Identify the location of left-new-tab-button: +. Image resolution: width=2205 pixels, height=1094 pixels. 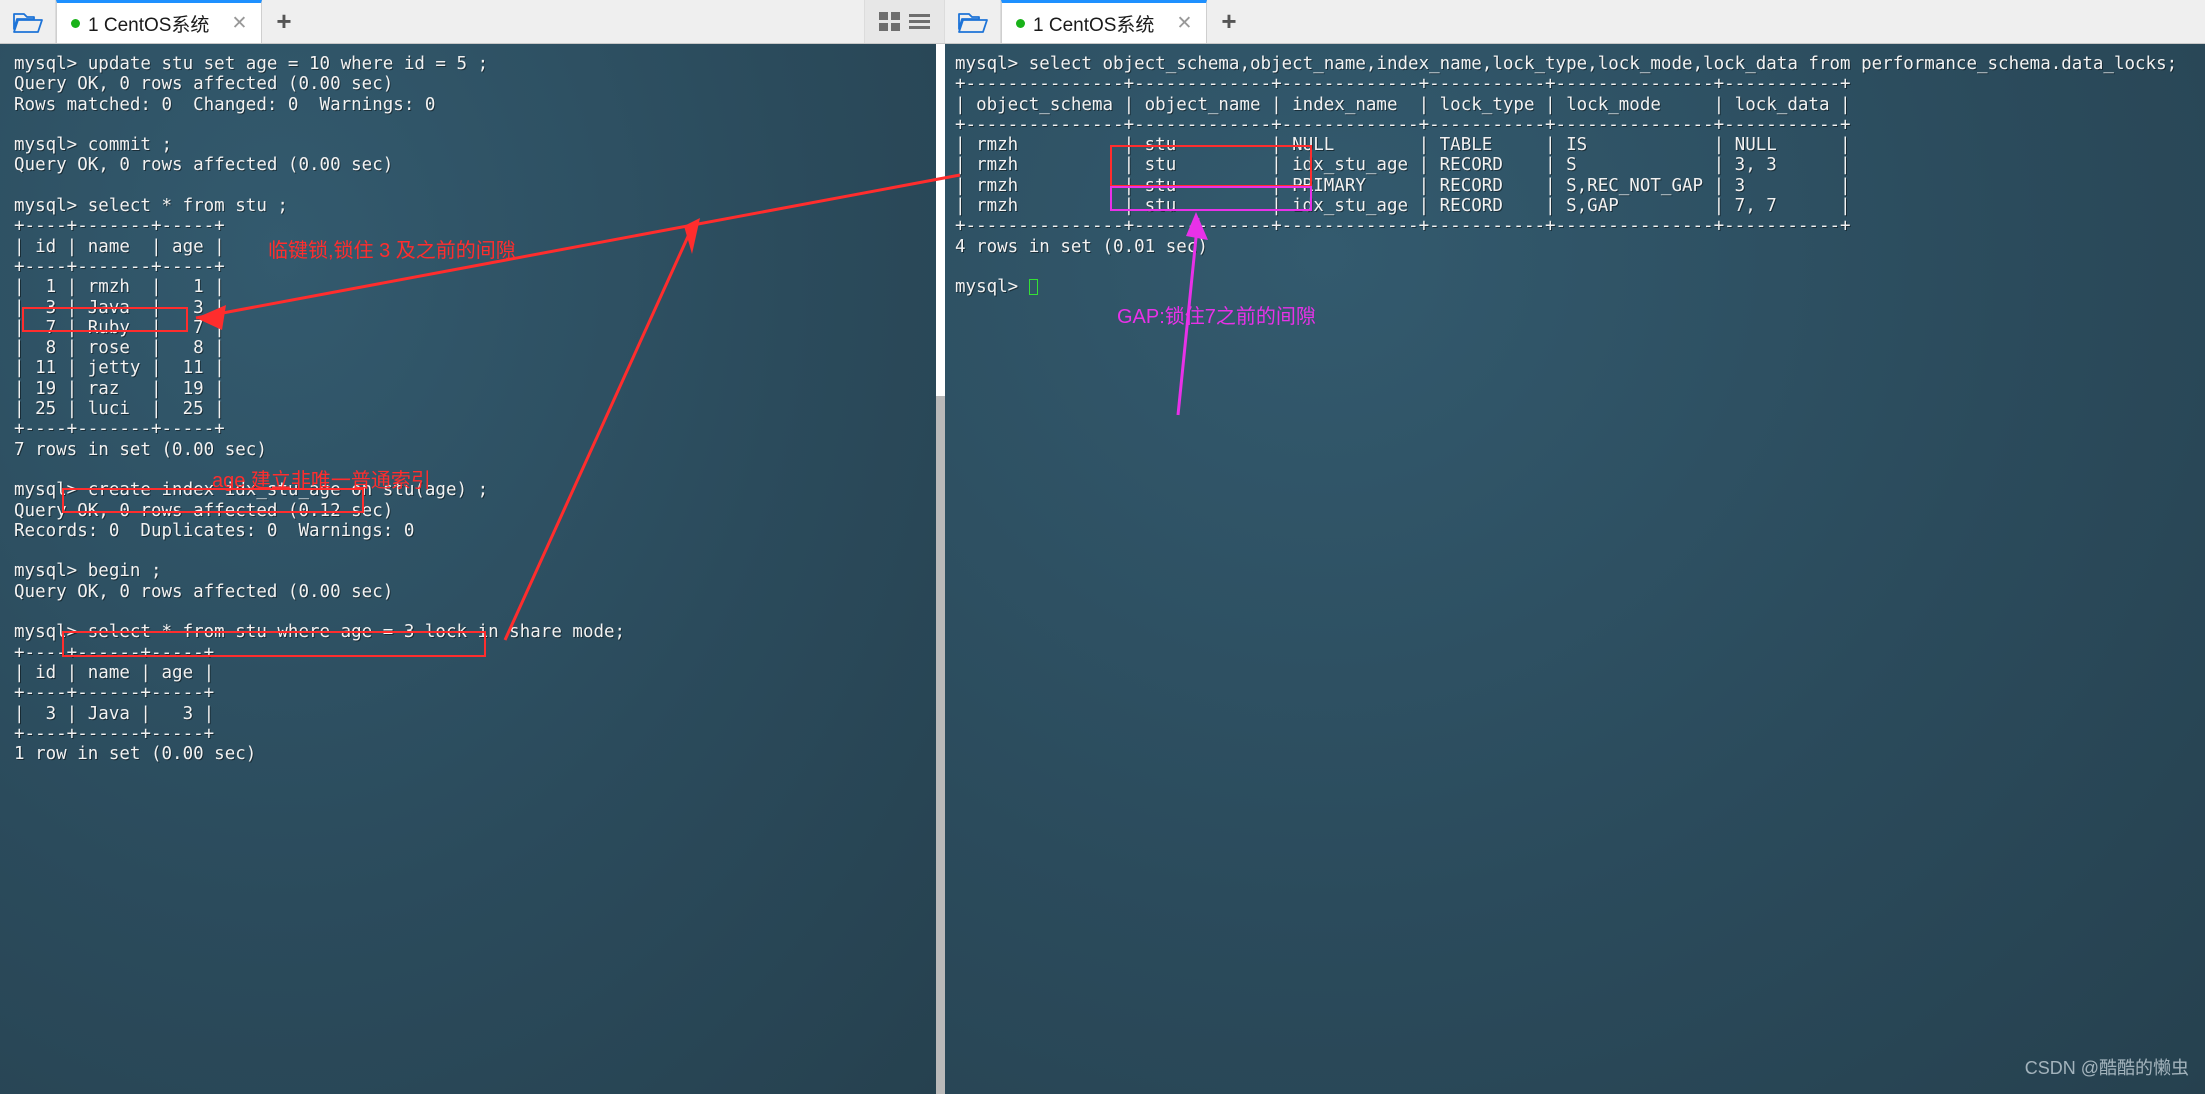
(283, 21).